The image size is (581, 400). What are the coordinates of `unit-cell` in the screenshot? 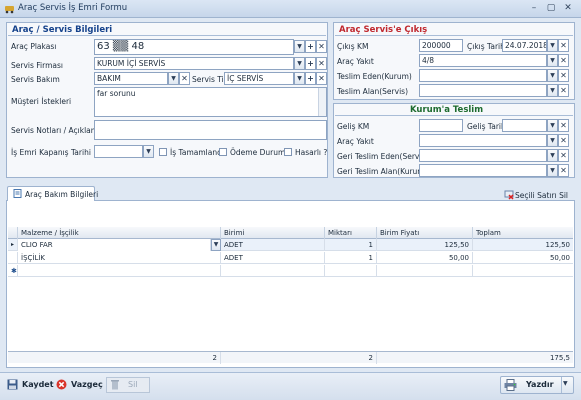 It's located at (273, 271).